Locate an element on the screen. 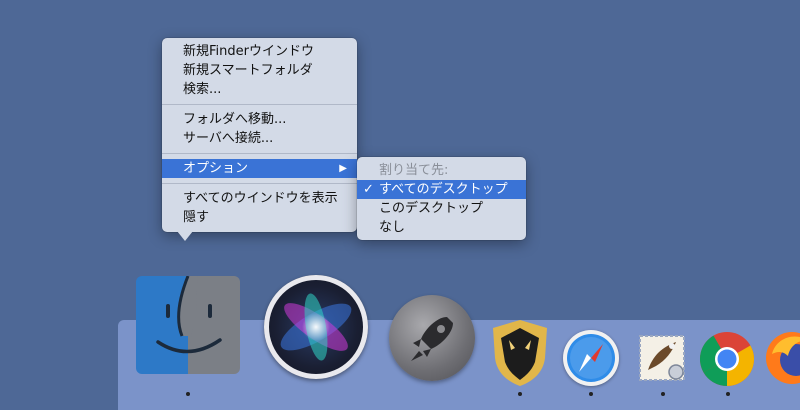 Image resolution: width=800 pixels, height=410 pixels. finder-icon is located at coordinates (188, 325).